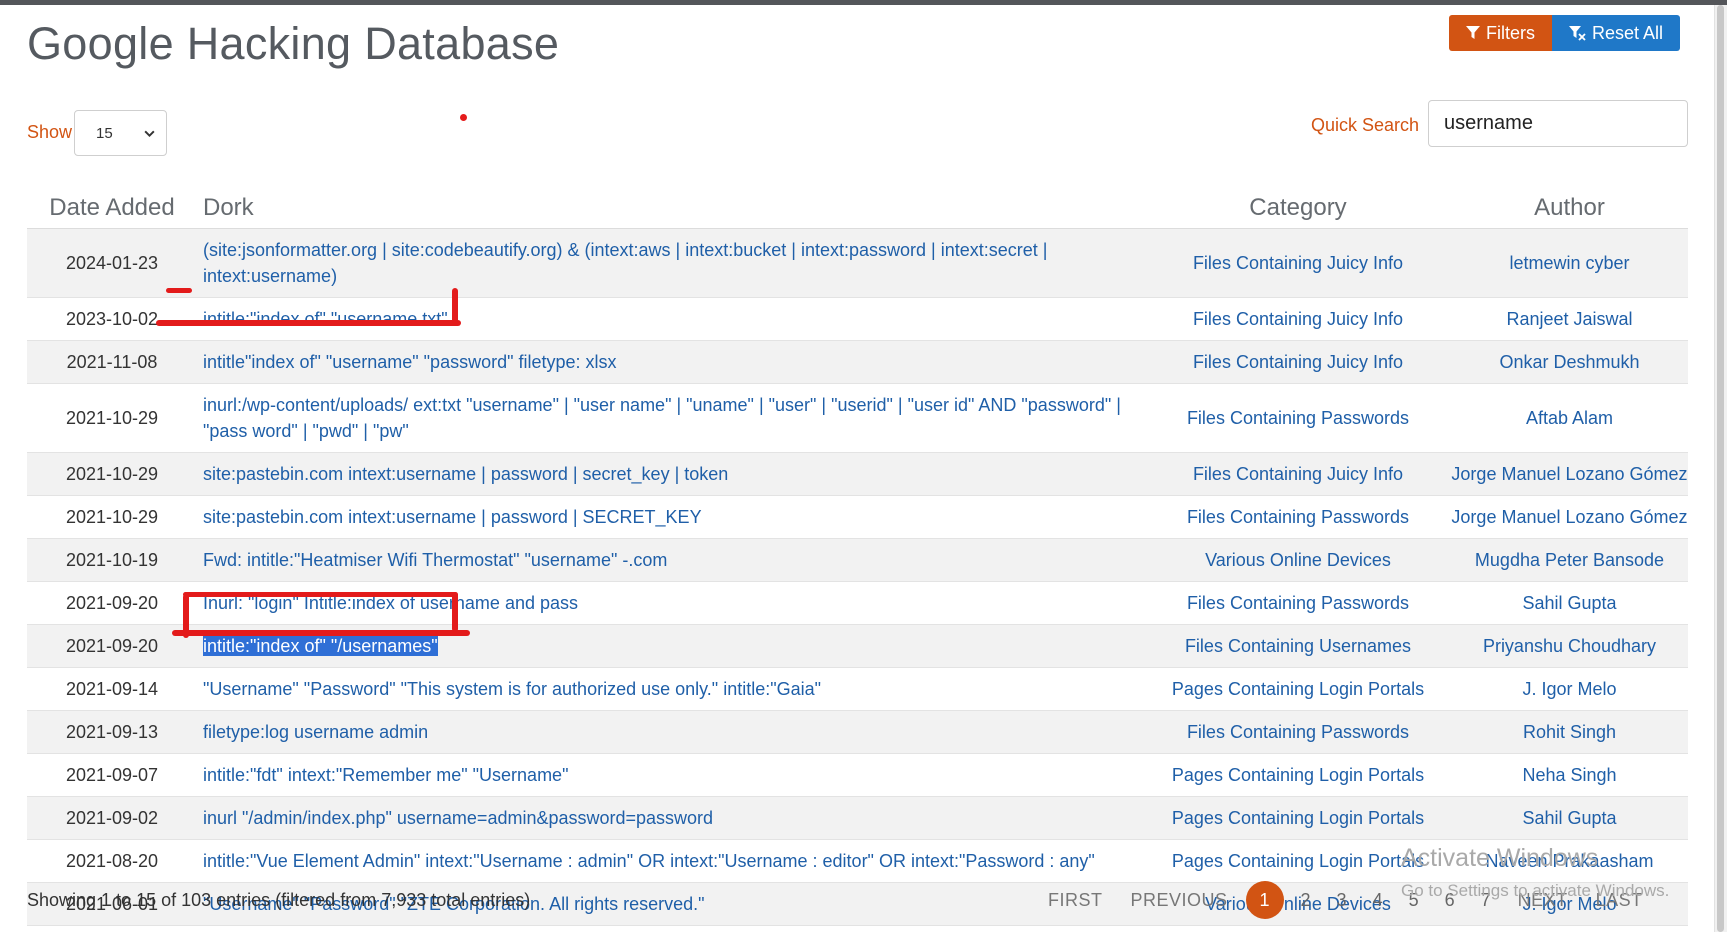  What do you see at coordinates (1569, 732) in the screenshot?
I see `row-author-link: Rohit Singh` at bounding box center [1569, 732].